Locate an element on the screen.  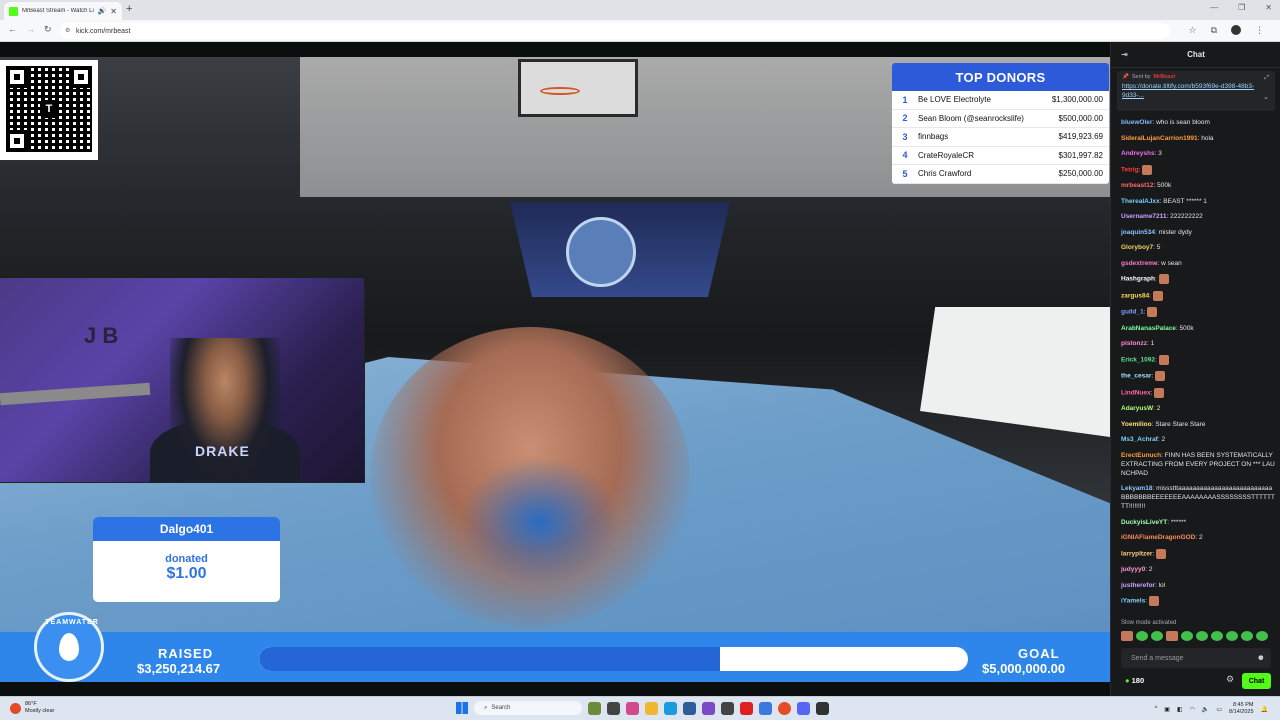
chat-message: Ms3_Achraf: 2 is located at coordinates (1198, 439).